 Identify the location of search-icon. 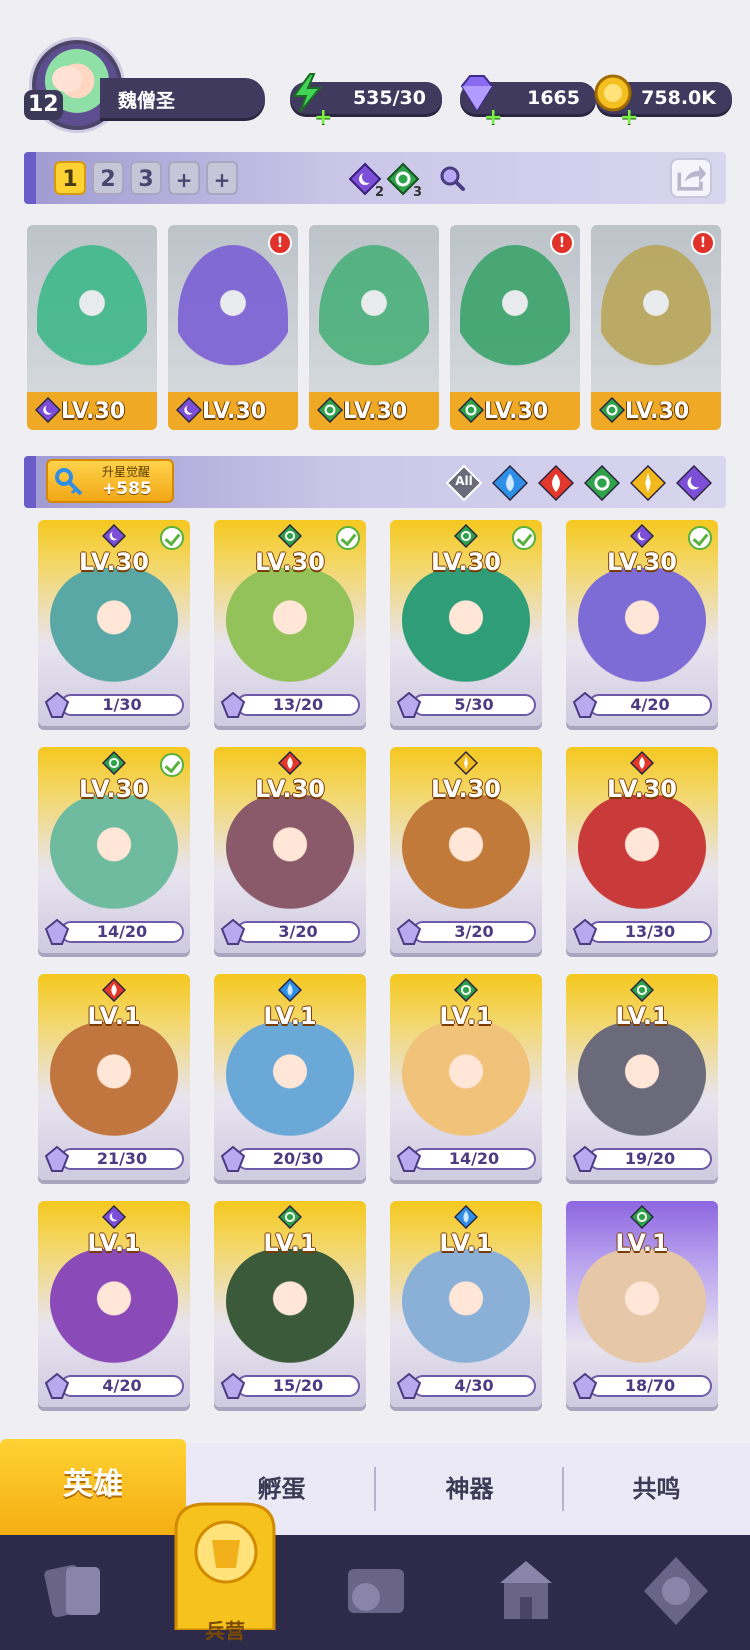
(452, 178).